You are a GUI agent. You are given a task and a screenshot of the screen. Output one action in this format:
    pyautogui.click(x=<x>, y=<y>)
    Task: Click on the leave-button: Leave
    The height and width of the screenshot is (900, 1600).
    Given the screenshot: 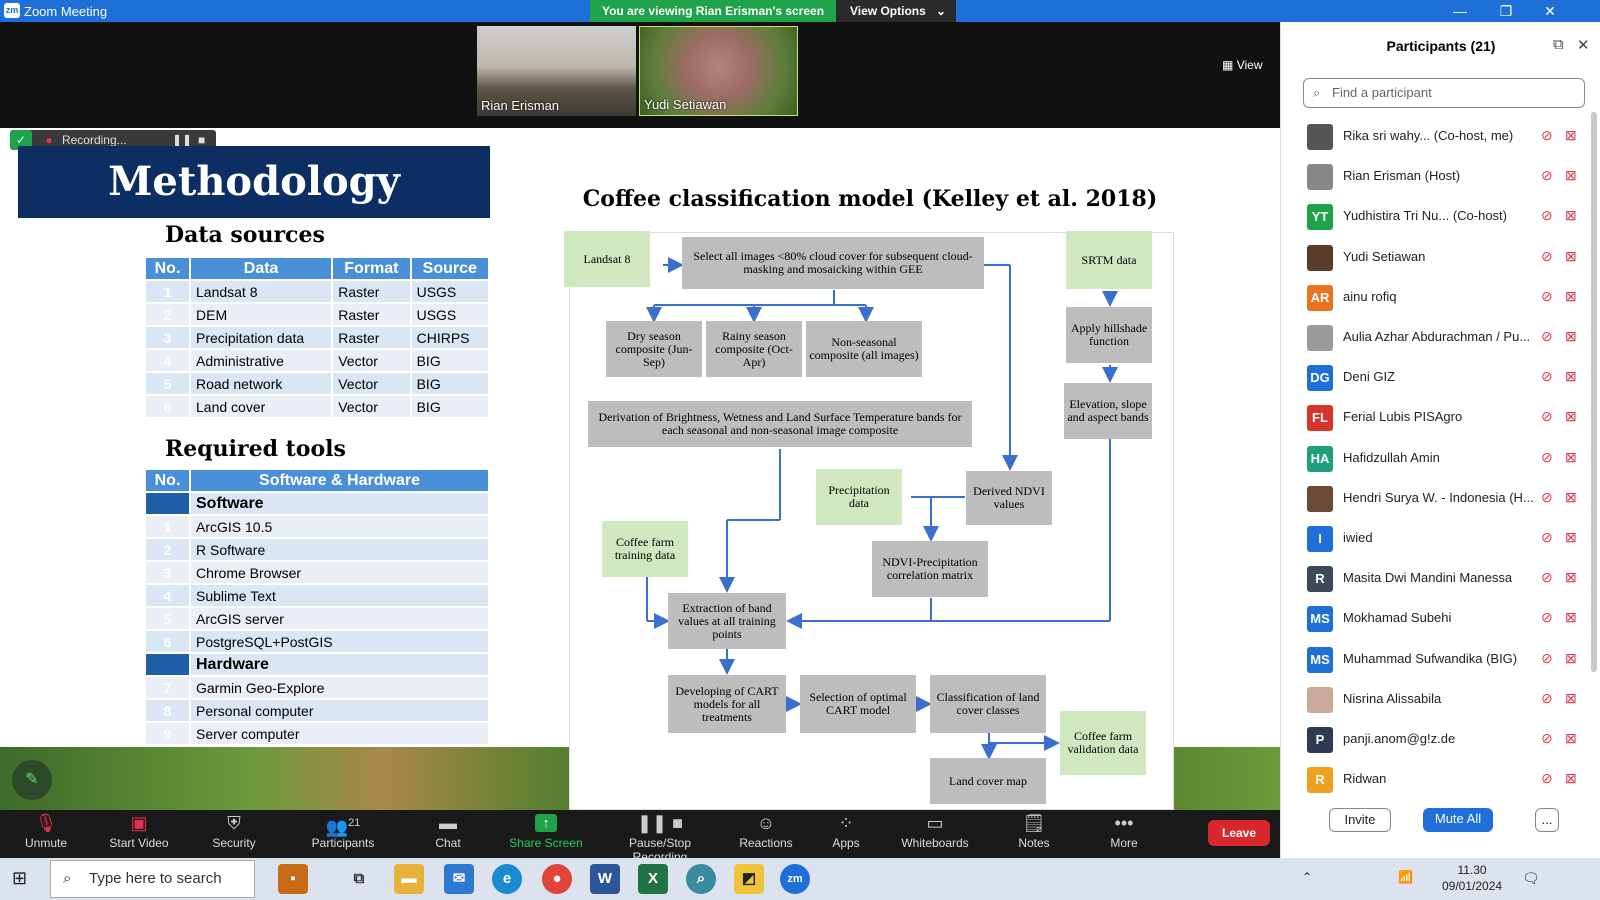 What is the action you would take?
    pyautogui.click(x=1239, y=833)
    